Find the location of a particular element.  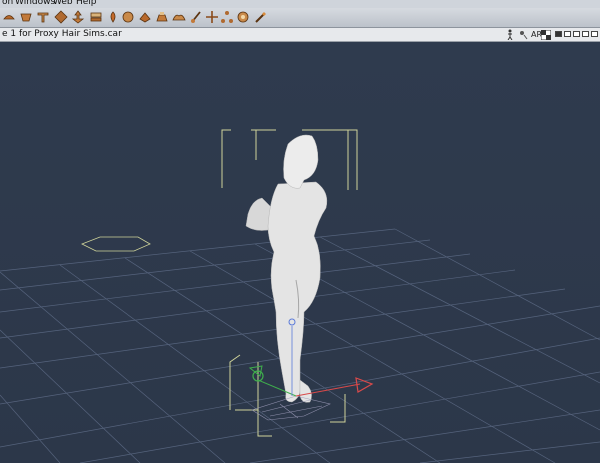

menu-item-windows: Windows is located at coordinates (35, 4).